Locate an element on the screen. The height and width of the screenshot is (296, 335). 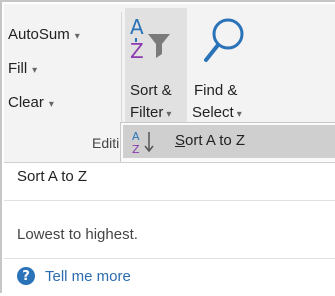
menu-item-sort-a-to-z: A Z Sort A to Z is located at coordinates (229, 141).